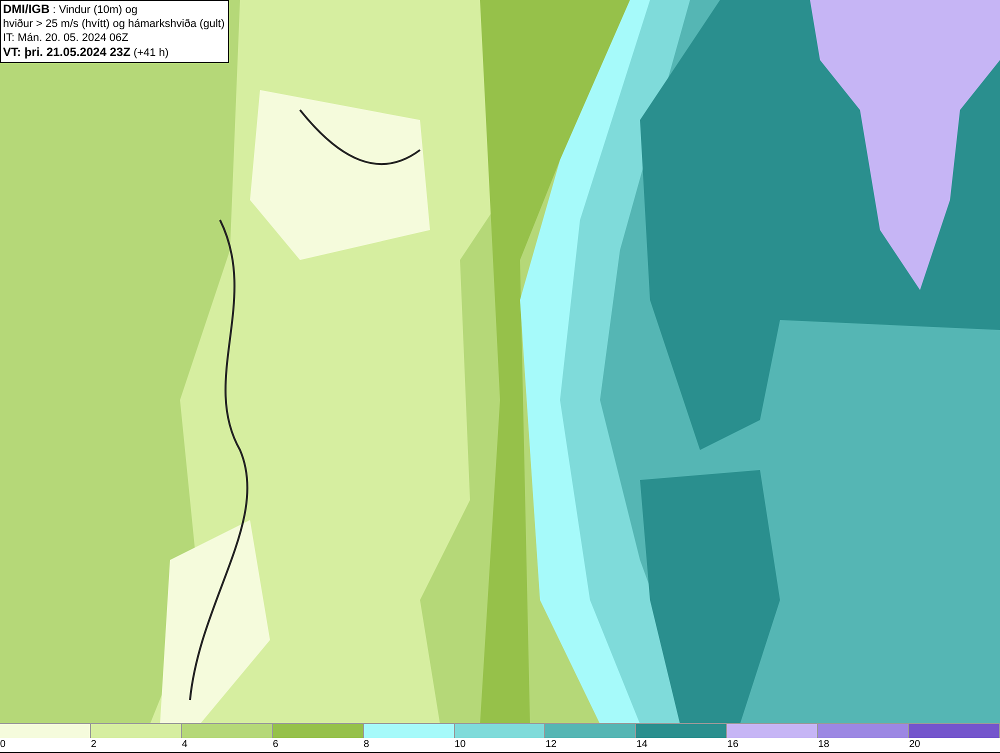 This screenshot has width=1000, height=753. What do you see at coordinates (367, 745) in the screenshot?
I see `legend-tick-label: 8` at bounding box center [367, 745].